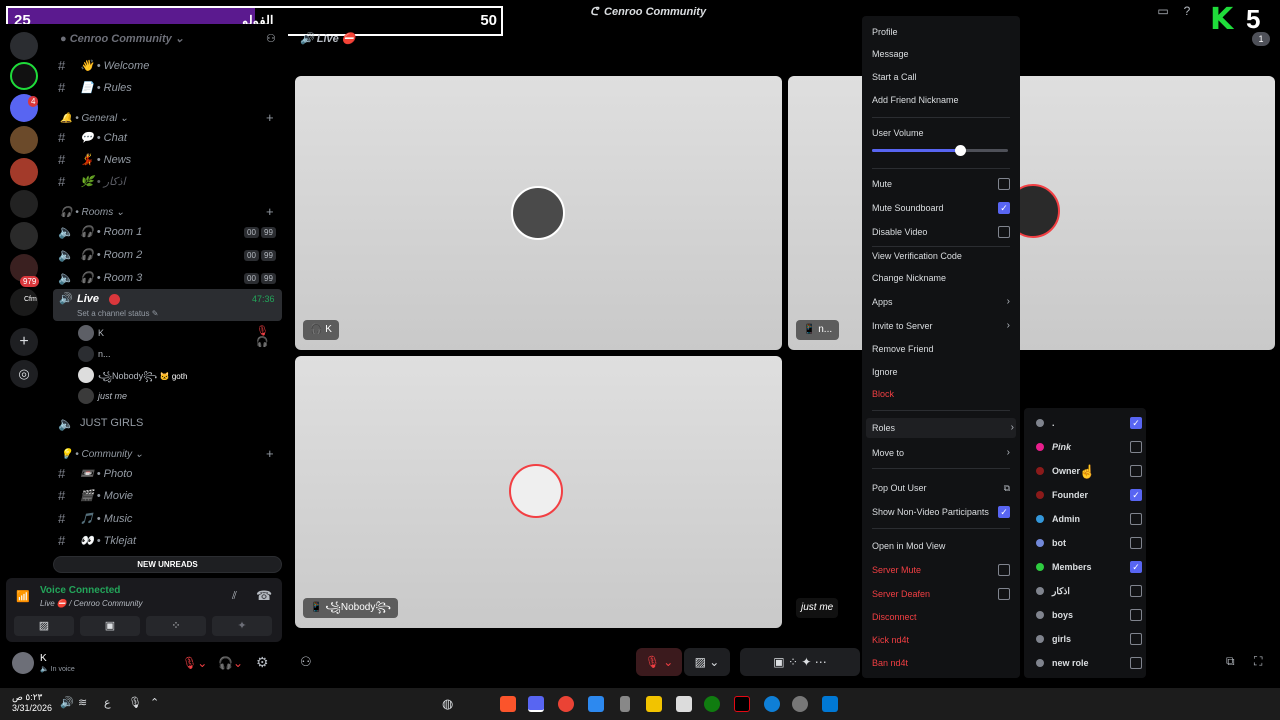 The height and width of the screenshot is (720, 1280). Describe the element at coordinates (942, 256) in the screenshot. I see `menu-item-view-verification-code: View Verification Code` at that location.